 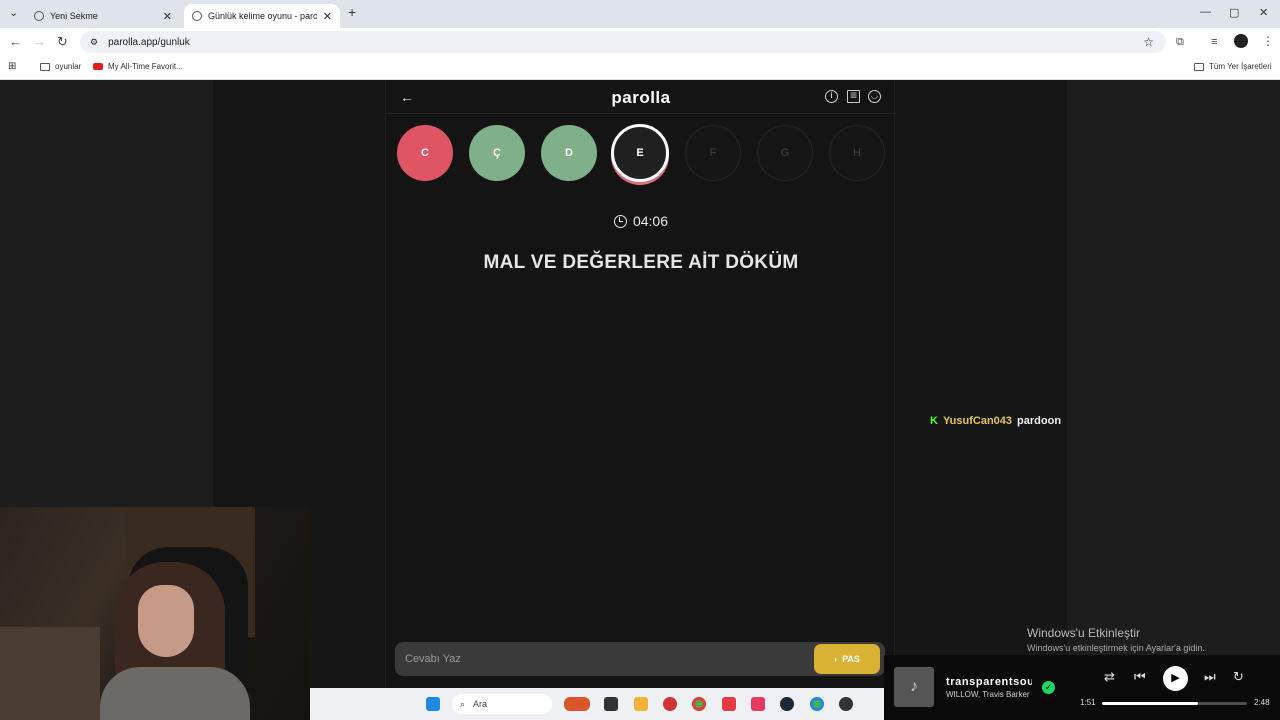 I want to click on app-bolt-icon, so click(x=729, y=704).